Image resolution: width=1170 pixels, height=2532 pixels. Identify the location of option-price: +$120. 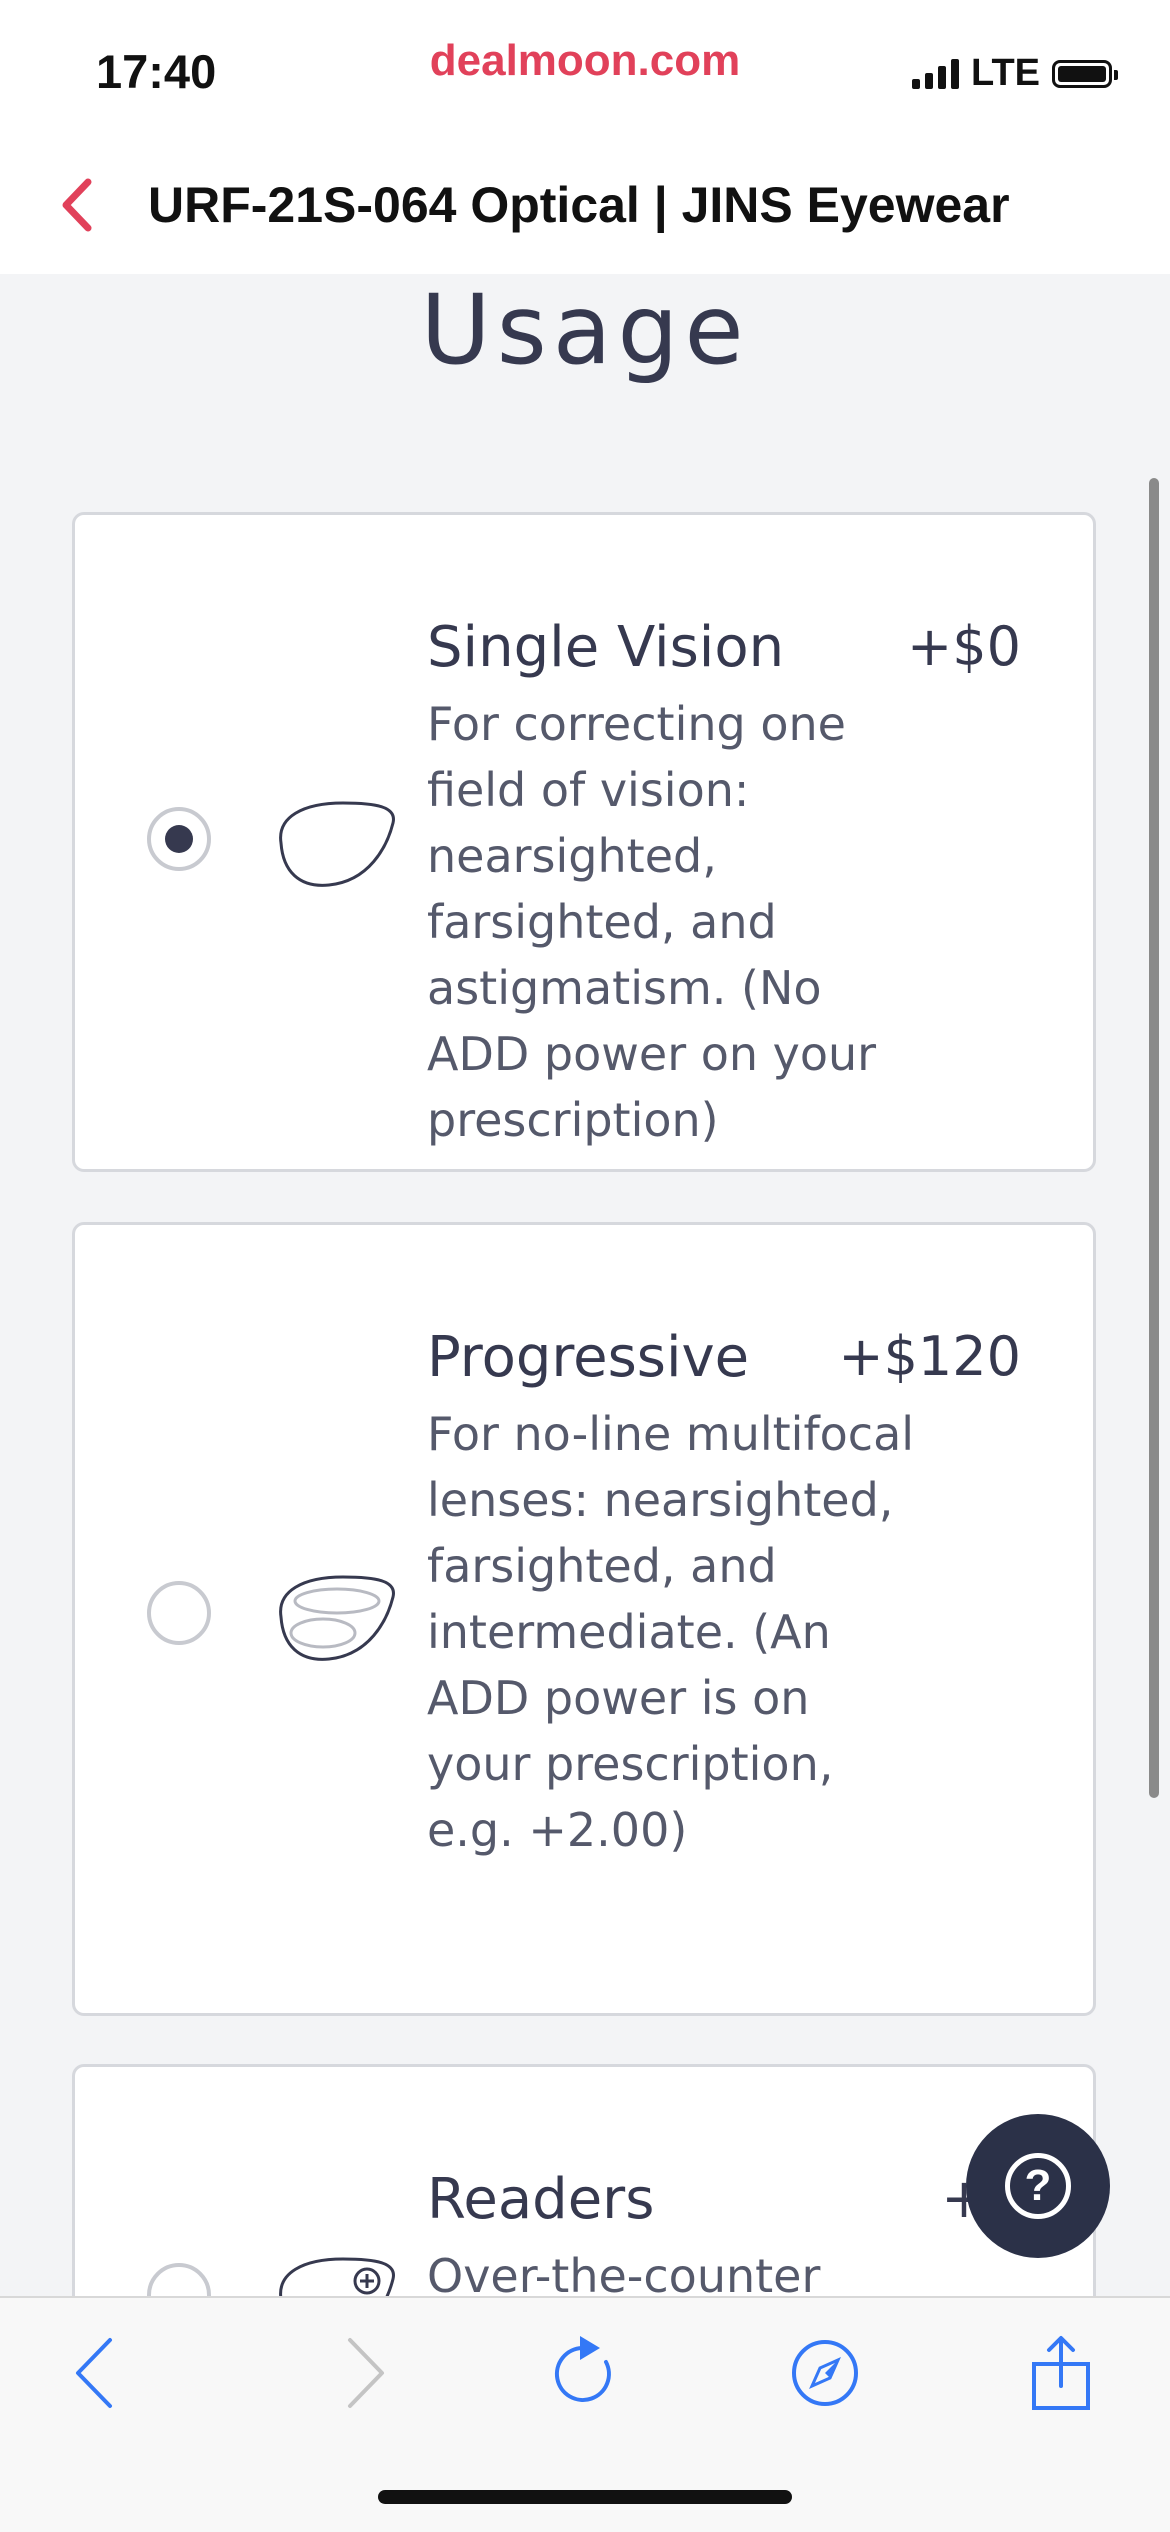
(929, 1356).